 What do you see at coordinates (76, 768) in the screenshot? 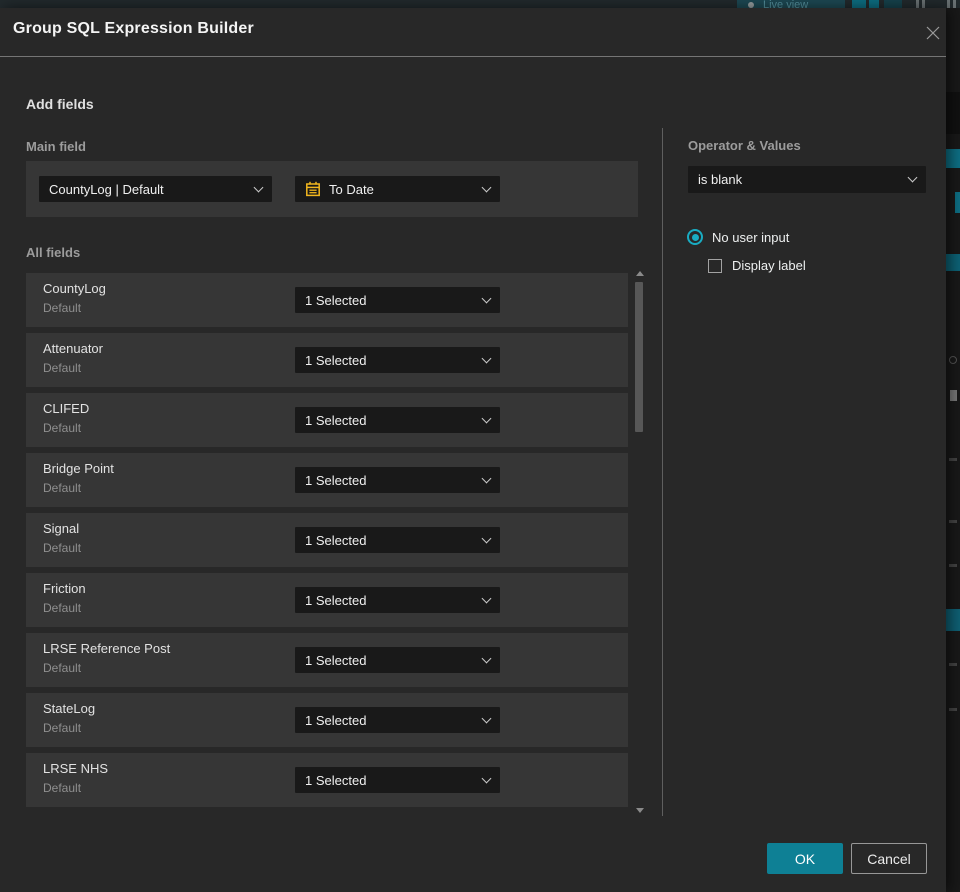
I see `field-name: LRSE NHS` at bounding box center [76, 768].